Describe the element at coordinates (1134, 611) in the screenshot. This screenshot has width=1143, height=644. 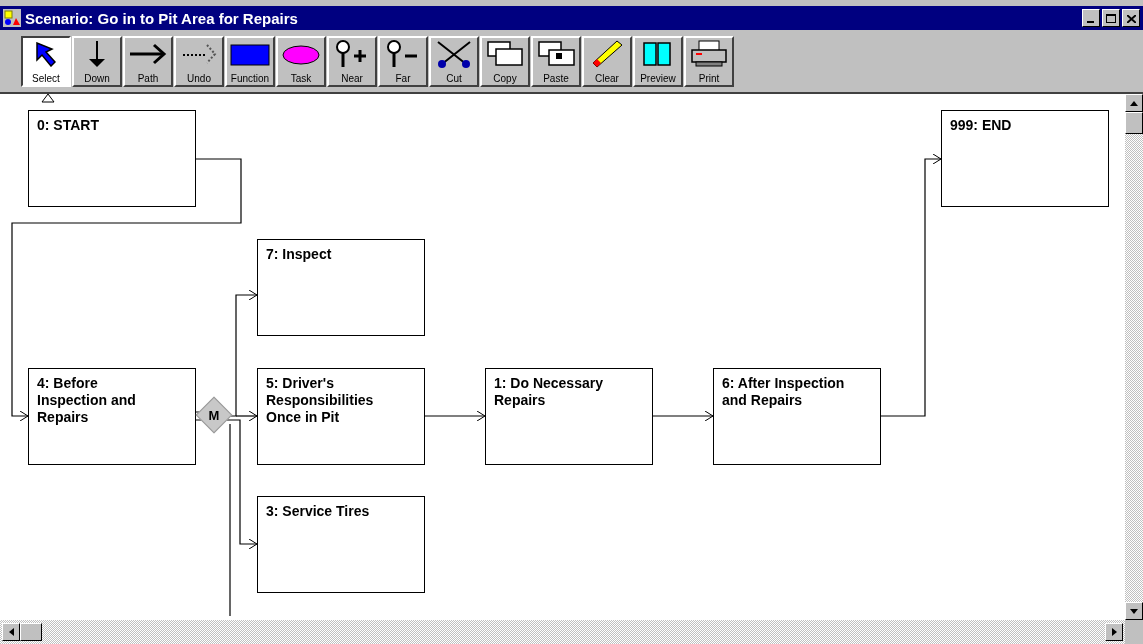
I see `scroll-down-icon` at that location.